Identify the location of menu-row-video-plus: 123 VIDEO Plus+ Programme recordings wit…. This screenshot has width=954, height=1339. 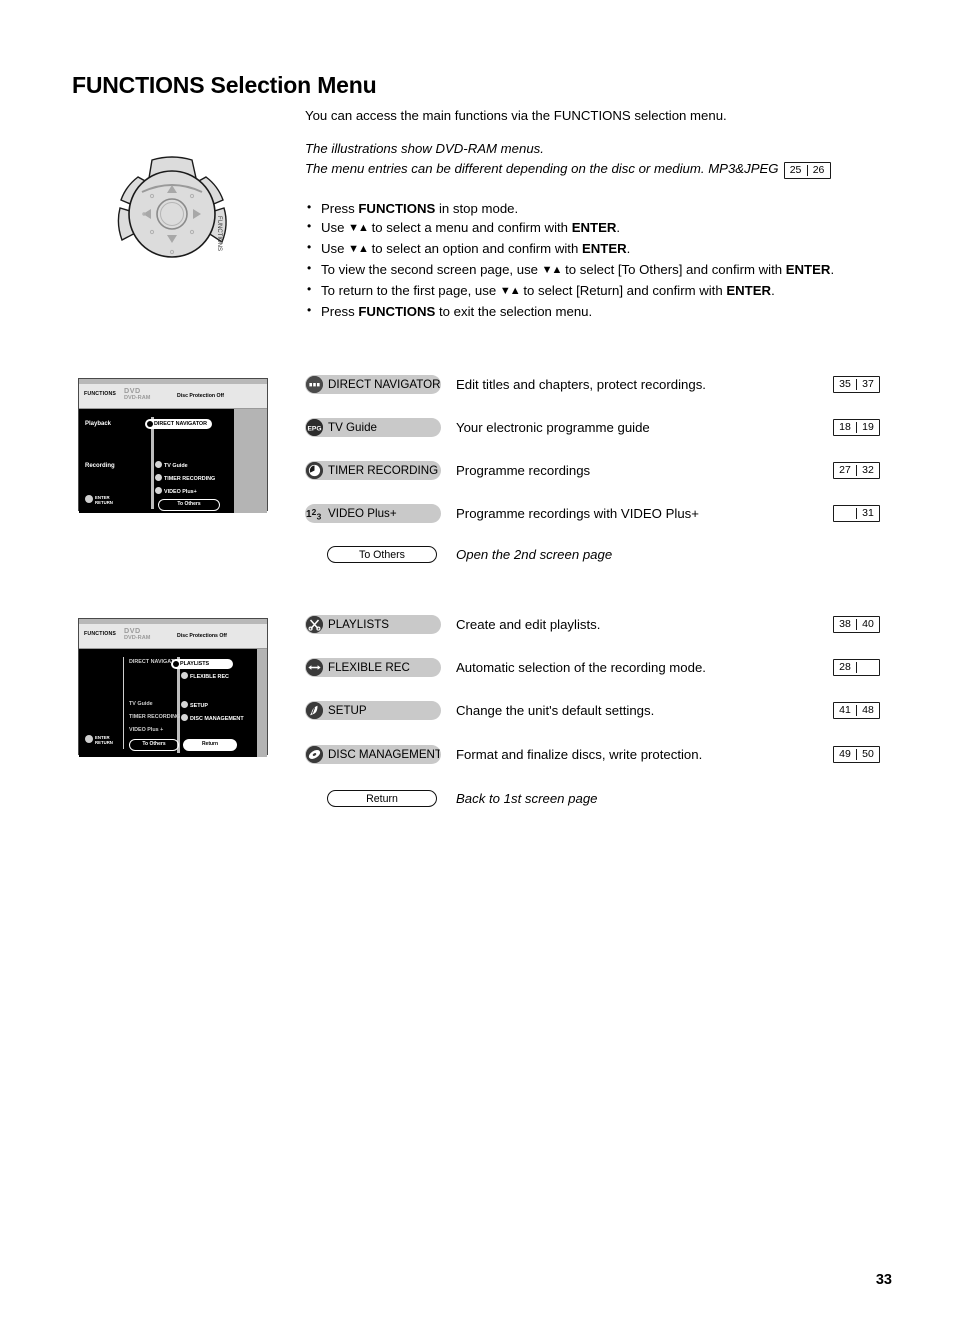
(605, 514).